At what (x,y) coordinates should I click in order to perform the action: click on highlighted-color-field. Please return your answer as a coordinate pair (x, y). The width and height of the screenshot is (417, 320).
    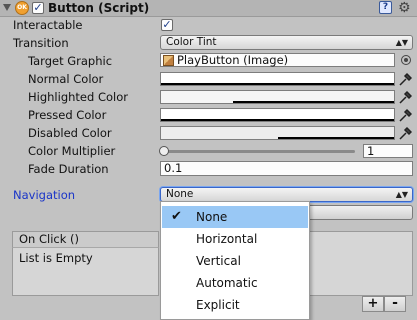
    Looking at the image, I should click on (277, 97).